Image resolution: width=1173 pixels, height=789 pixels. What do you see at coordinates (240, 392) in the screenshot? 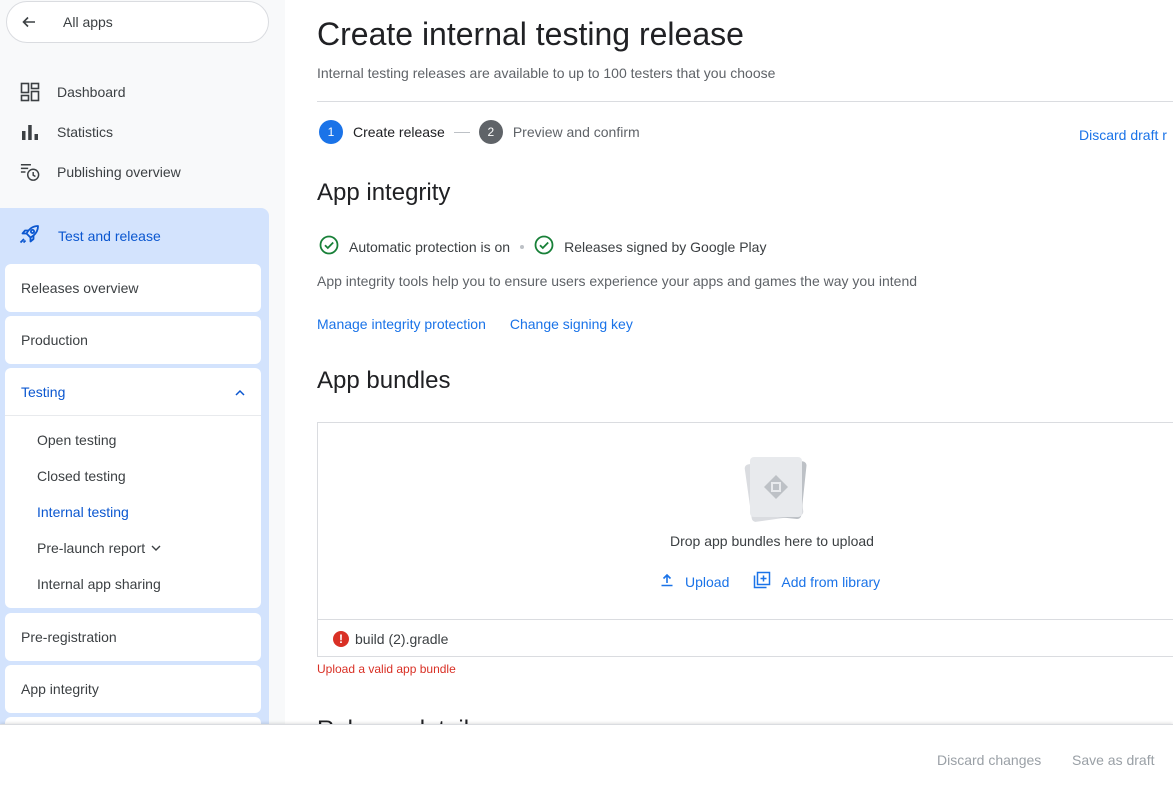
I see `chevron-up-icon` at bounding box center [240, 392].